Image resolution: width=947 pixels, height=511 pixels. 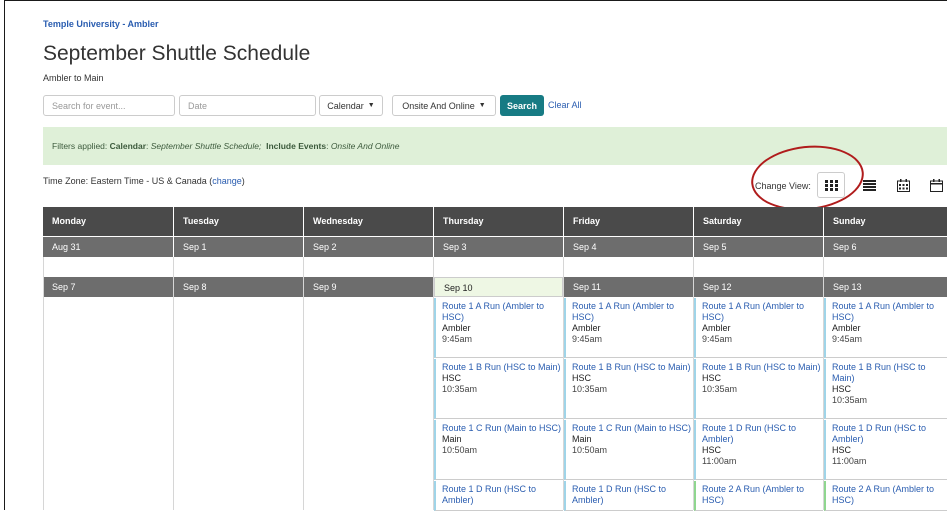 I want to click on calendar-week-icon, so click(x=936, y=185).